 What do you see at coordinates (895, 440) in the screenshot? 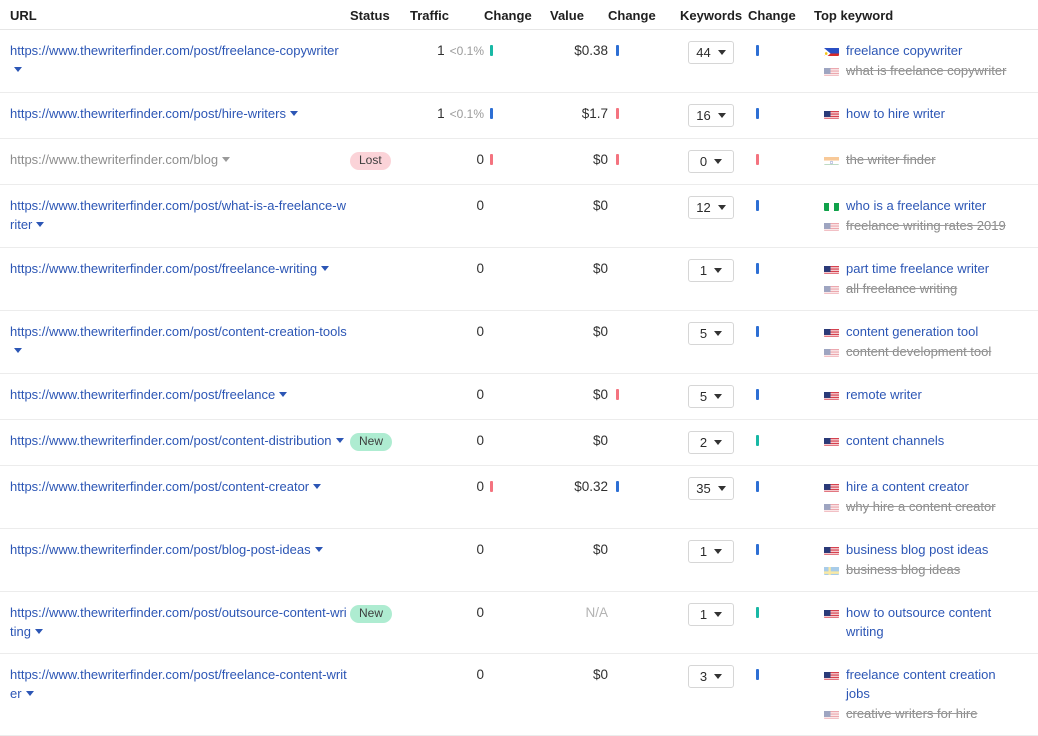
I see `top-keyword-text: content channels` at bounding box center [895, 440].